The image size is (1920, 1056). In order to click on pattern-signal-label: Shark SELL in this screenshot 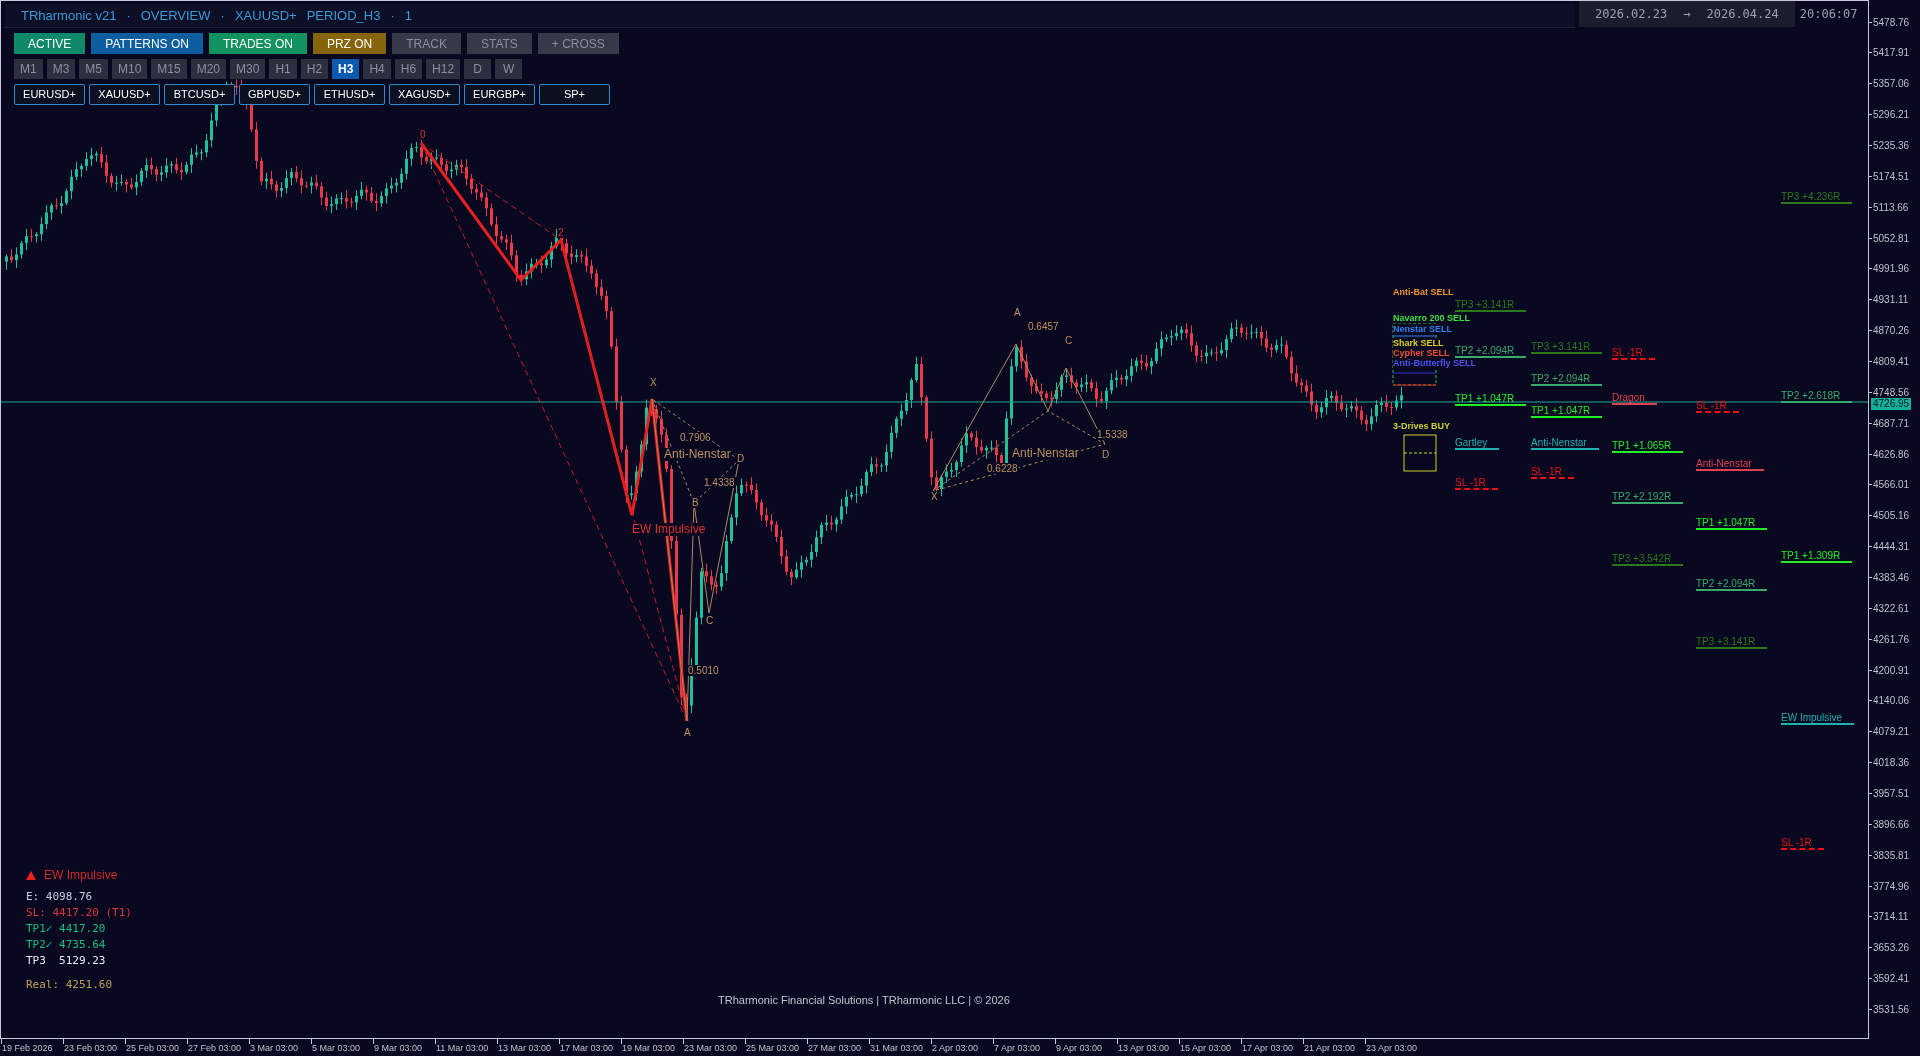, I will do `click(1418, 343)`.